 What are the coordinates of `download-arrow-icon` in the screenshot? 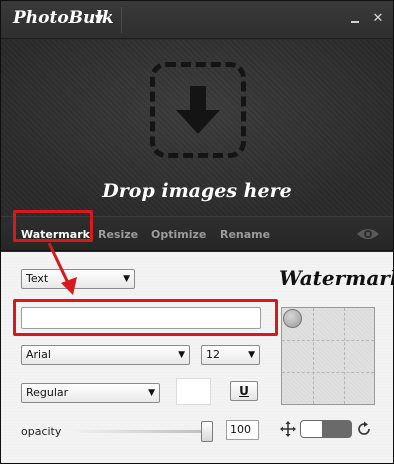 It's located at (198, 110).